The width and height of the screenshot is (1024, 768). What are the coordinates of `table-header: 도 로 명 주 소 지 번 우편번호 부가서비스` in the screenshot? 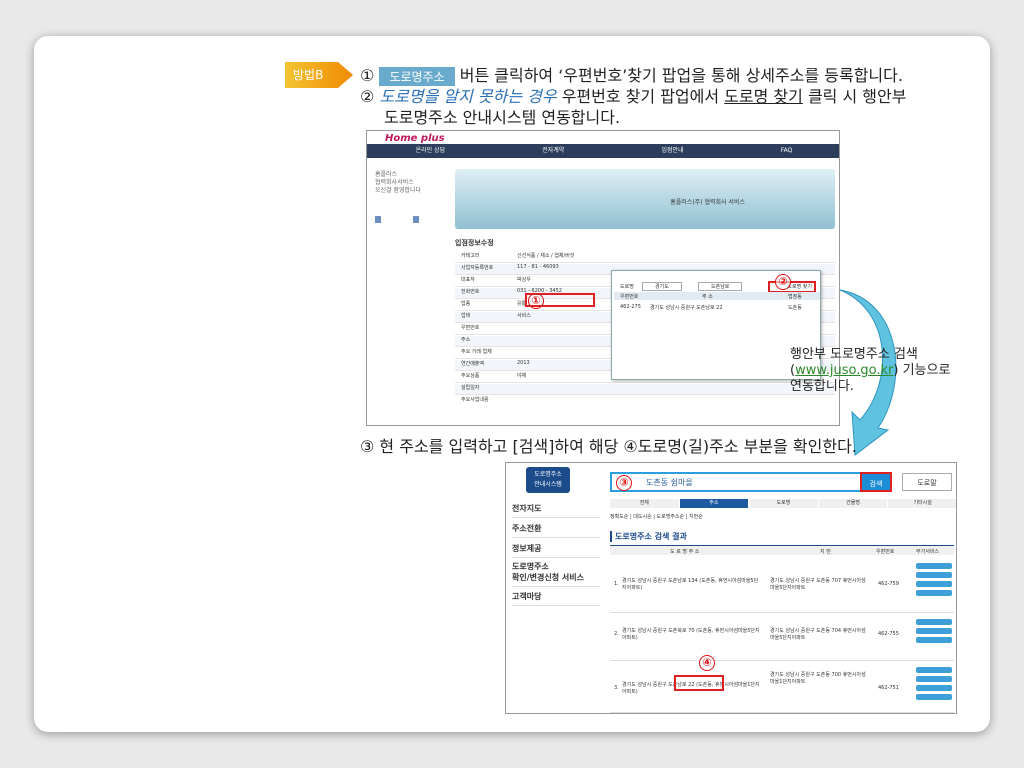 It's located at (782, 550).